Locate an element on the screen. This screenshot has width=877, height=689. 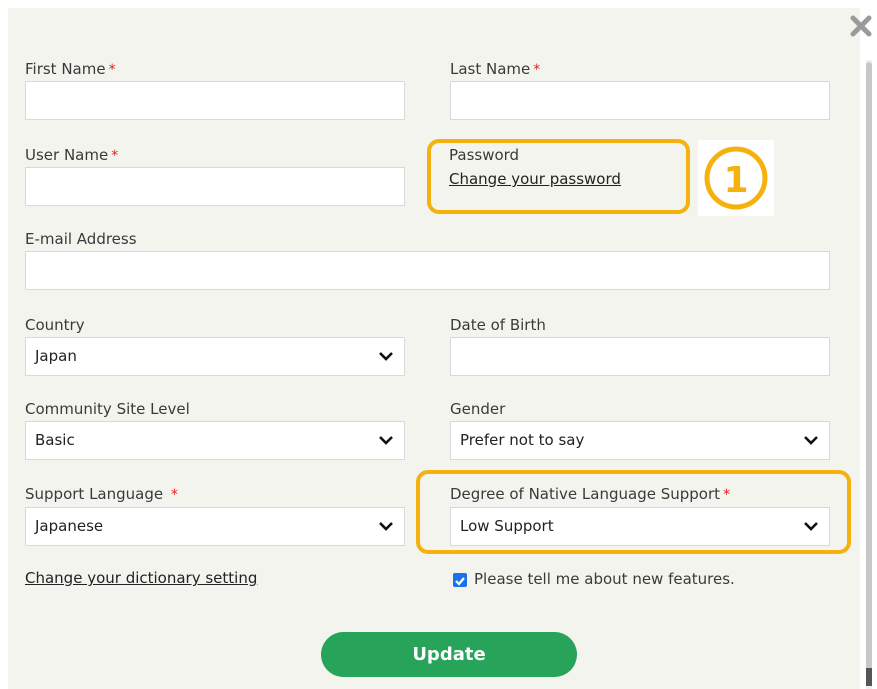
native-support-select: Low Support is located at coordinates (640, 526).